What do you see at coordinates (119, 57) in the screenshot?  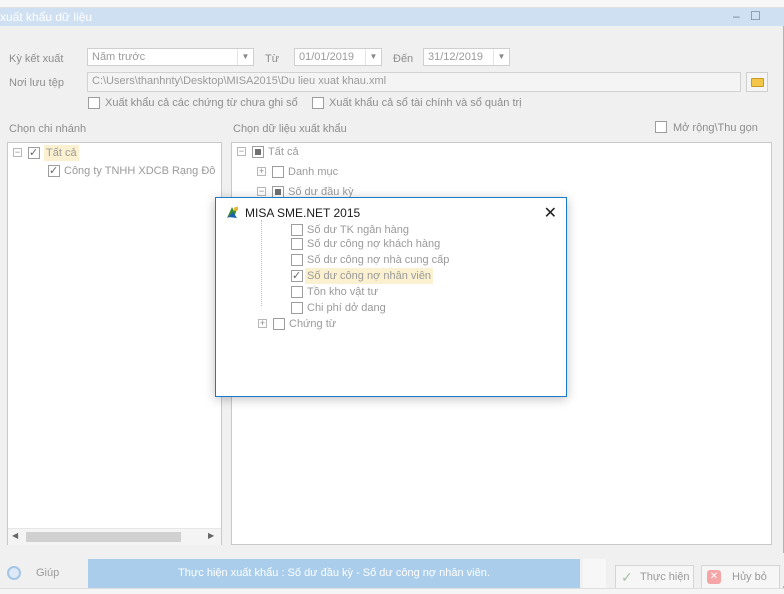 I see `period-value: Năm trước` at bounding box center [119, 57].